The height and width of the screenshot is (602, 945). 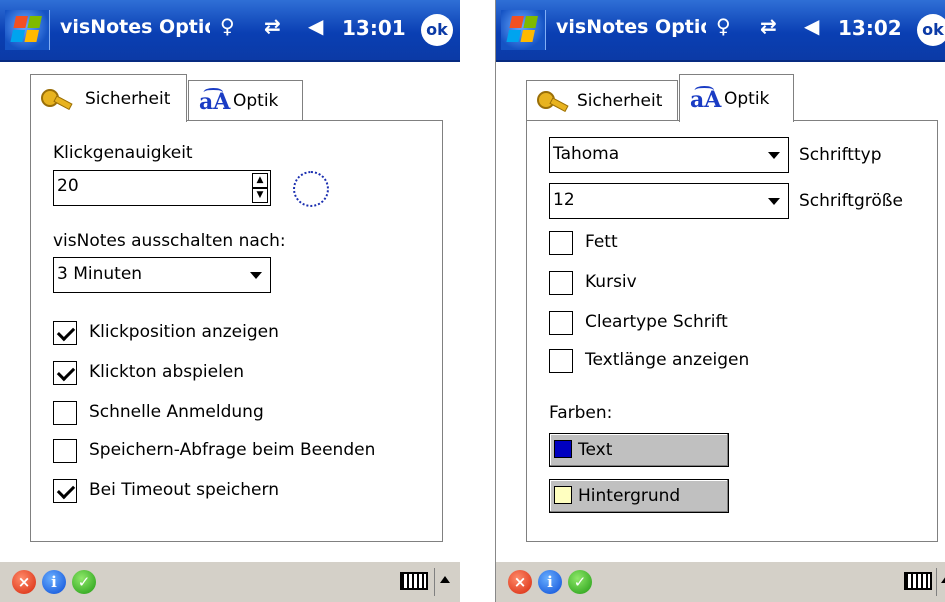 I want to click on checkbox-klickton: Klickton abspielen, so click(x=233, y=374).